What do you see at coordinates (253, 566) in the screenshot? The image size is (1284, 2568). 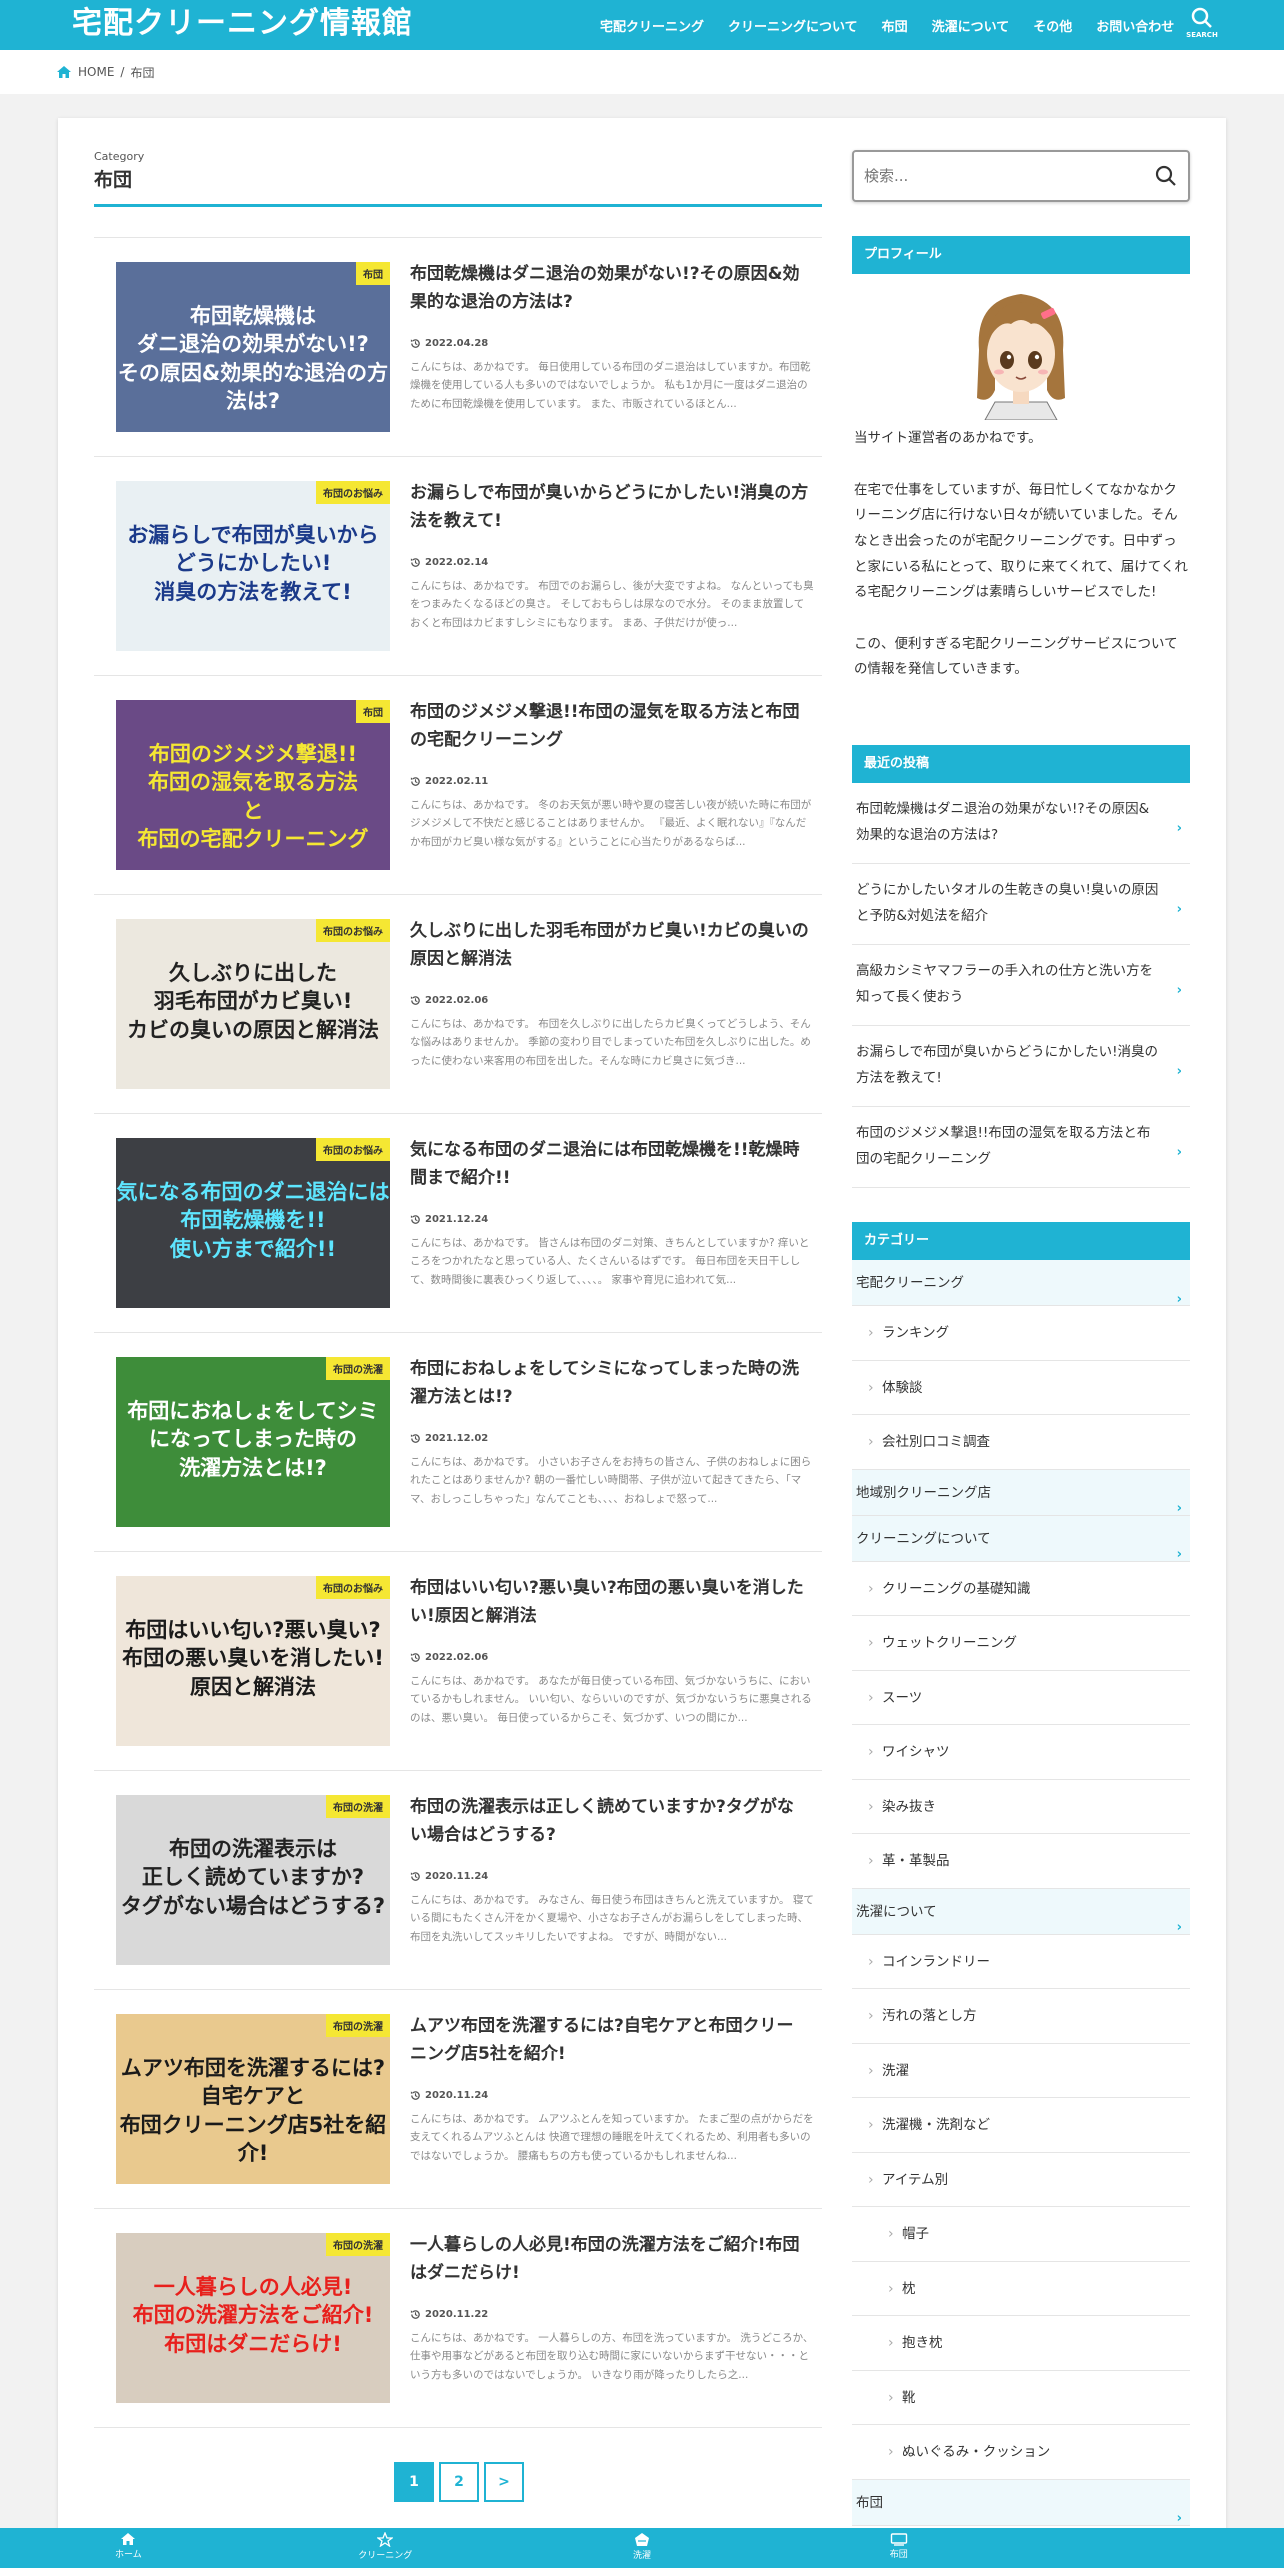 I see `post-thumbnail: お漏らしで布団が臭いから どうにかしたい! 消臭の方法を教えて! 布団のお悩み` at bounding box center [253, 566].